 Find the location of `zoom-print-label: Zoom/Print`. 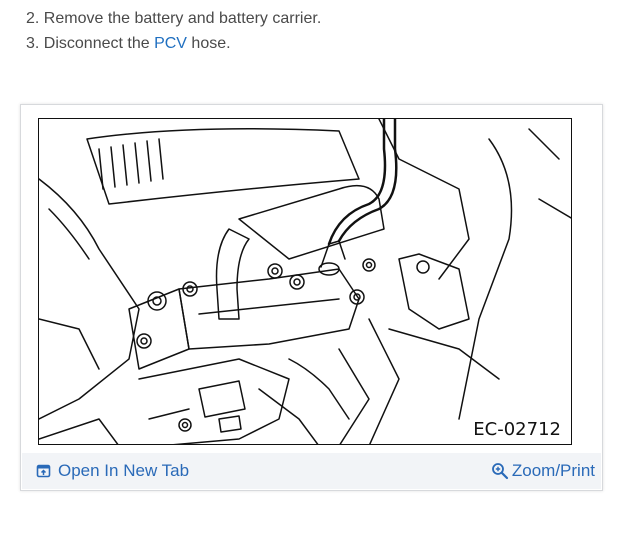

zoom-print-label: Zoom/Print is located at coordinates (553, 470).